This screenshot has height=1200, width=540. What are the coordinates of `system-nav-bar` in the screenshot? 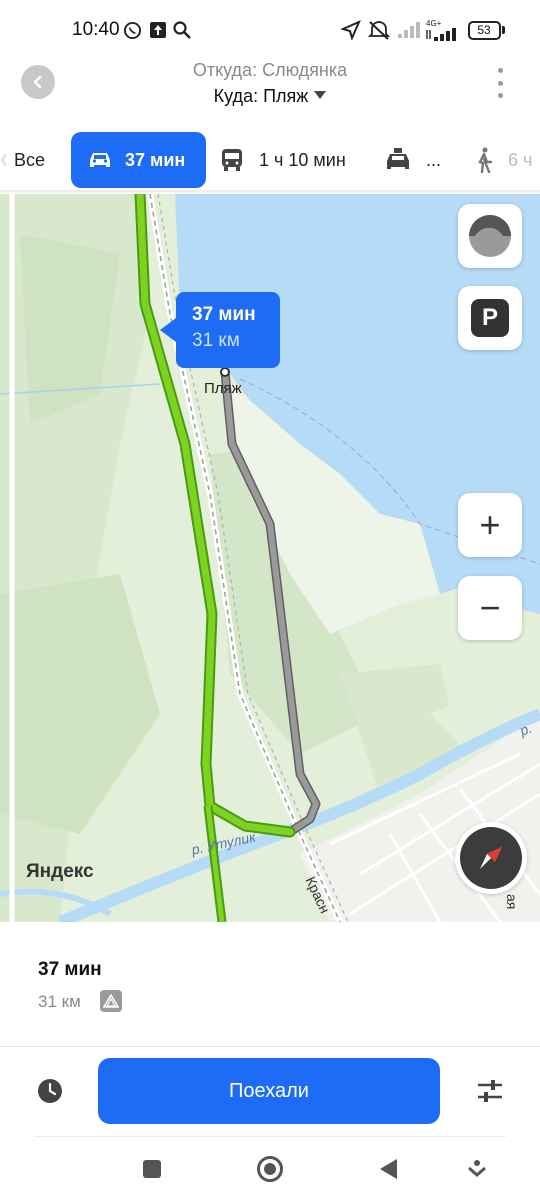 It's located at (270, 1168).